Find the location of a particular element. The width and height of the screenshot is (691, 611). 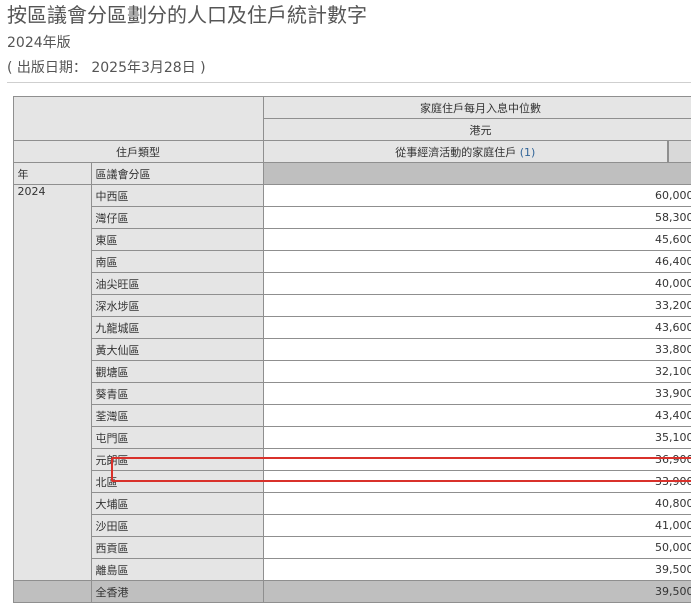

table-row: 西貢區 50,000 is located at coordinates (349, 547).